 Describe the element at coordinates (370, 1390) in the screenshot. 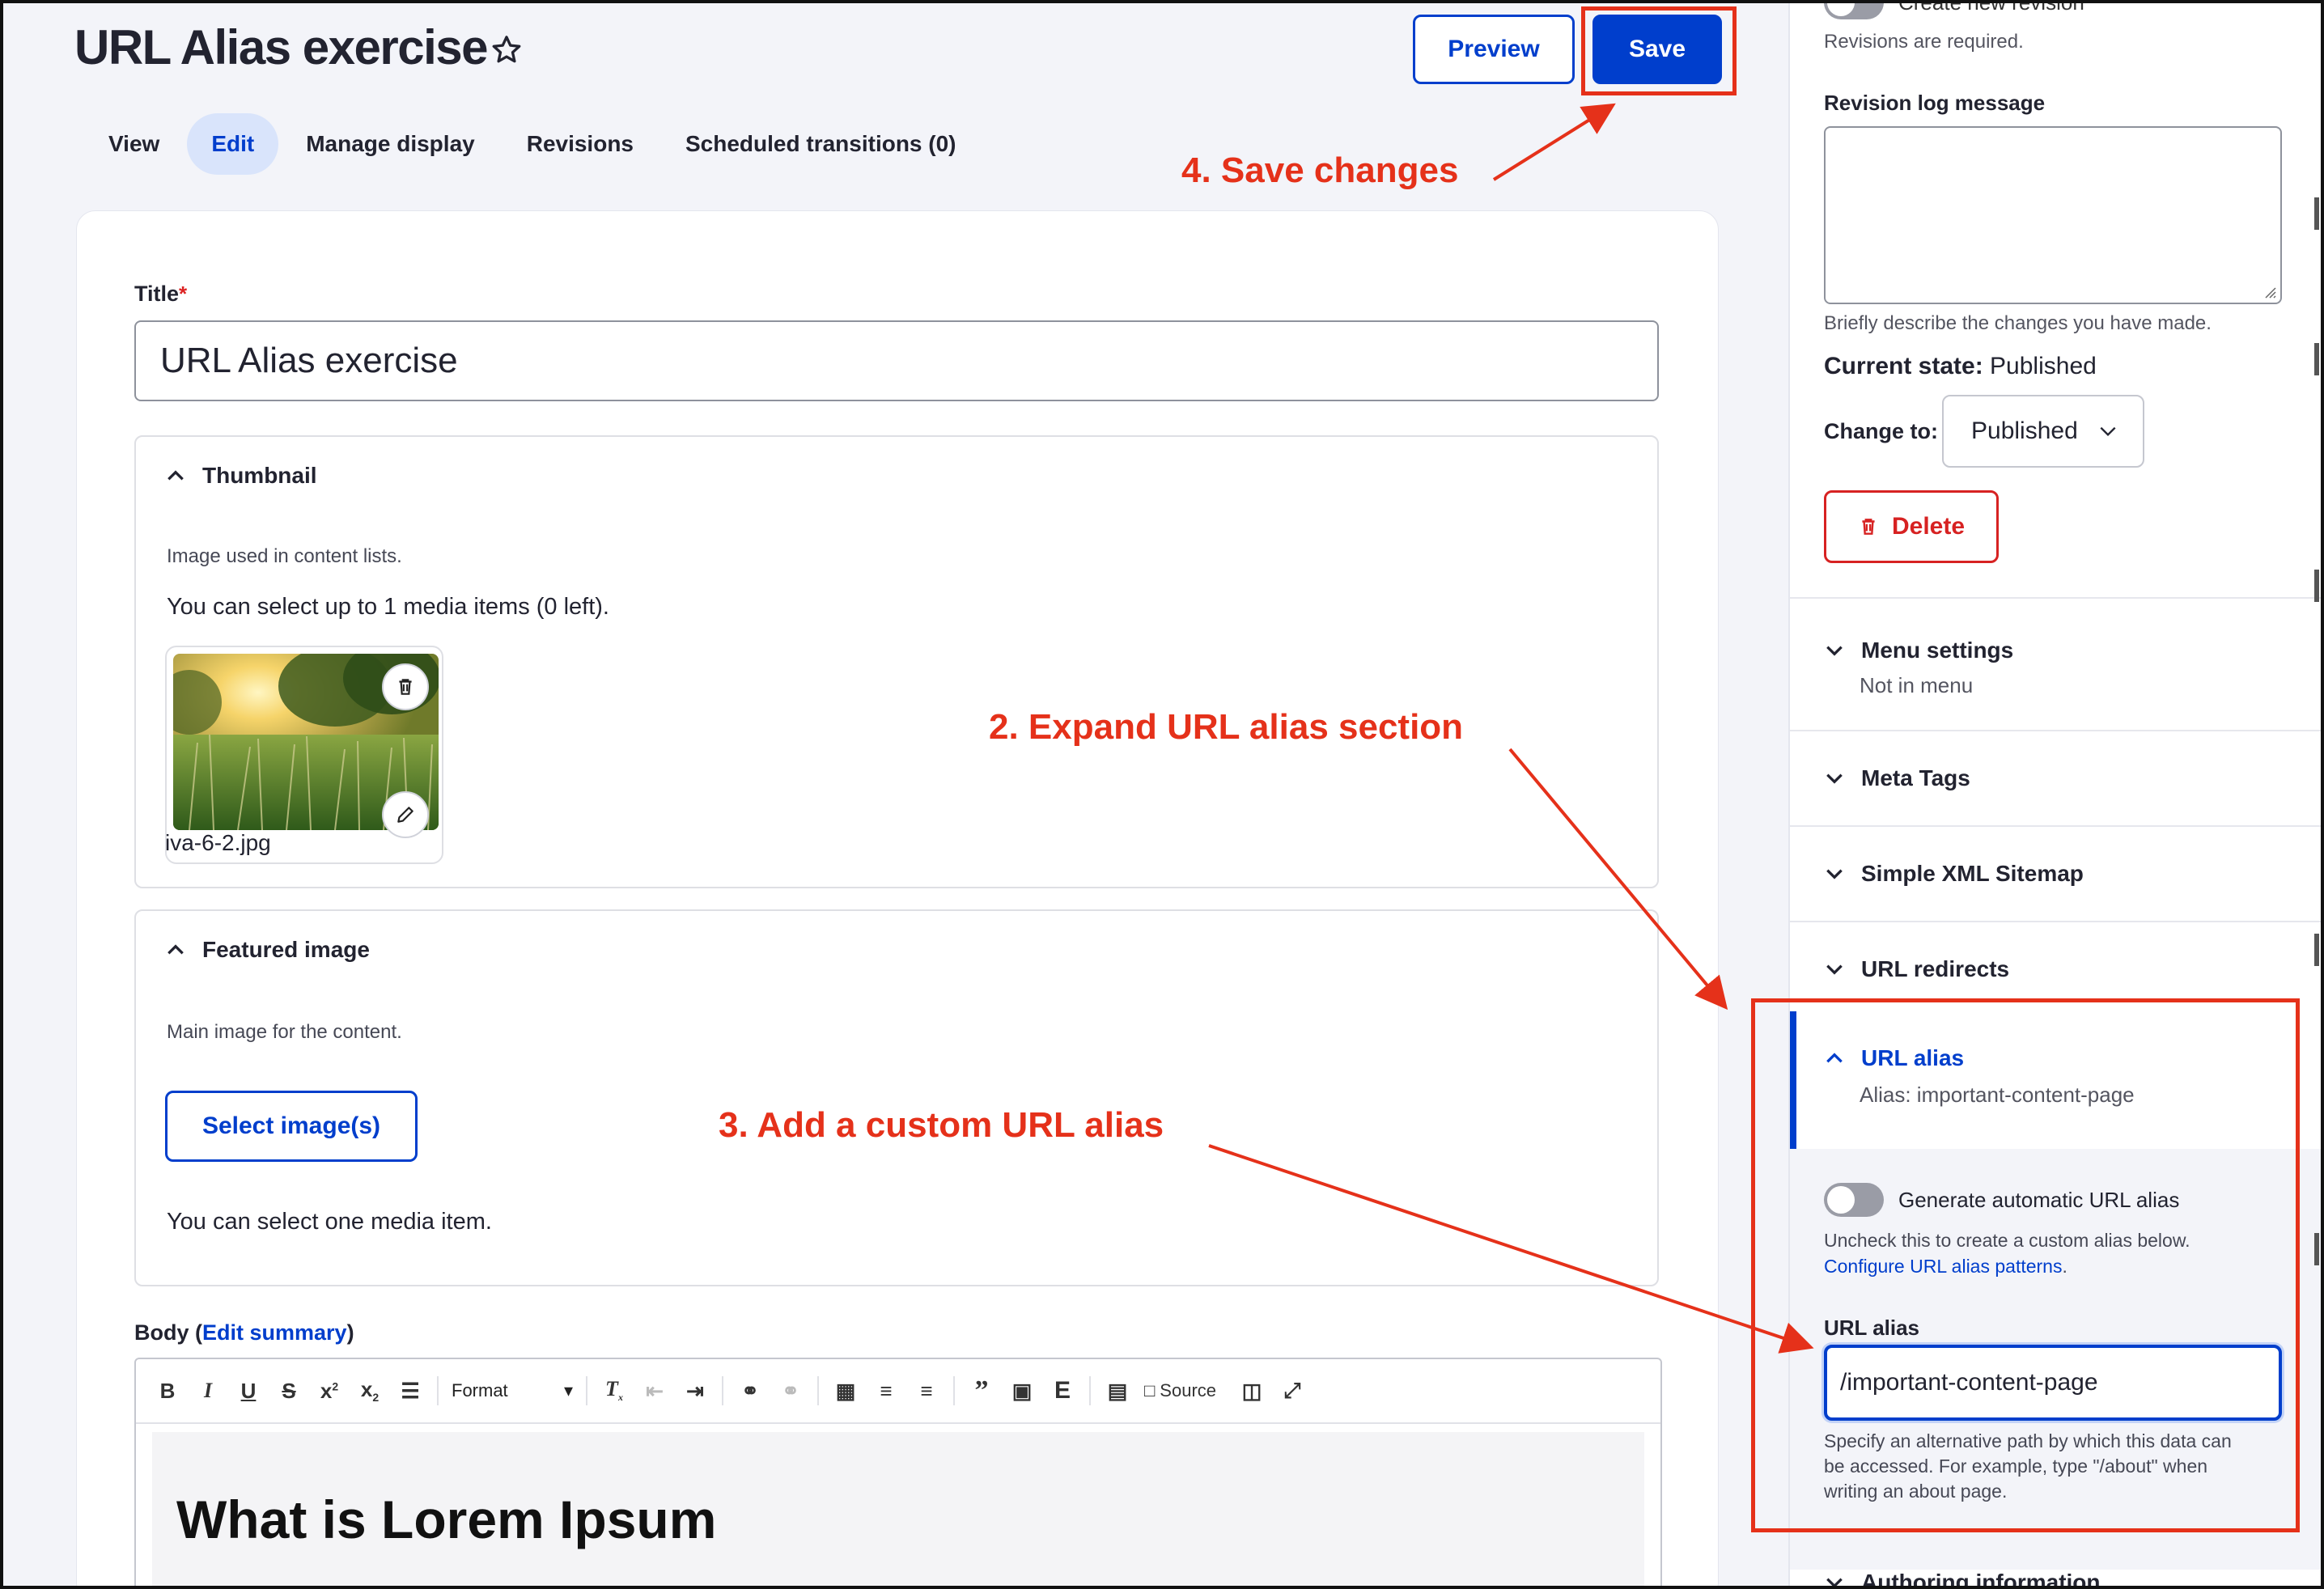

I see `subscript-button: x2` at that location.